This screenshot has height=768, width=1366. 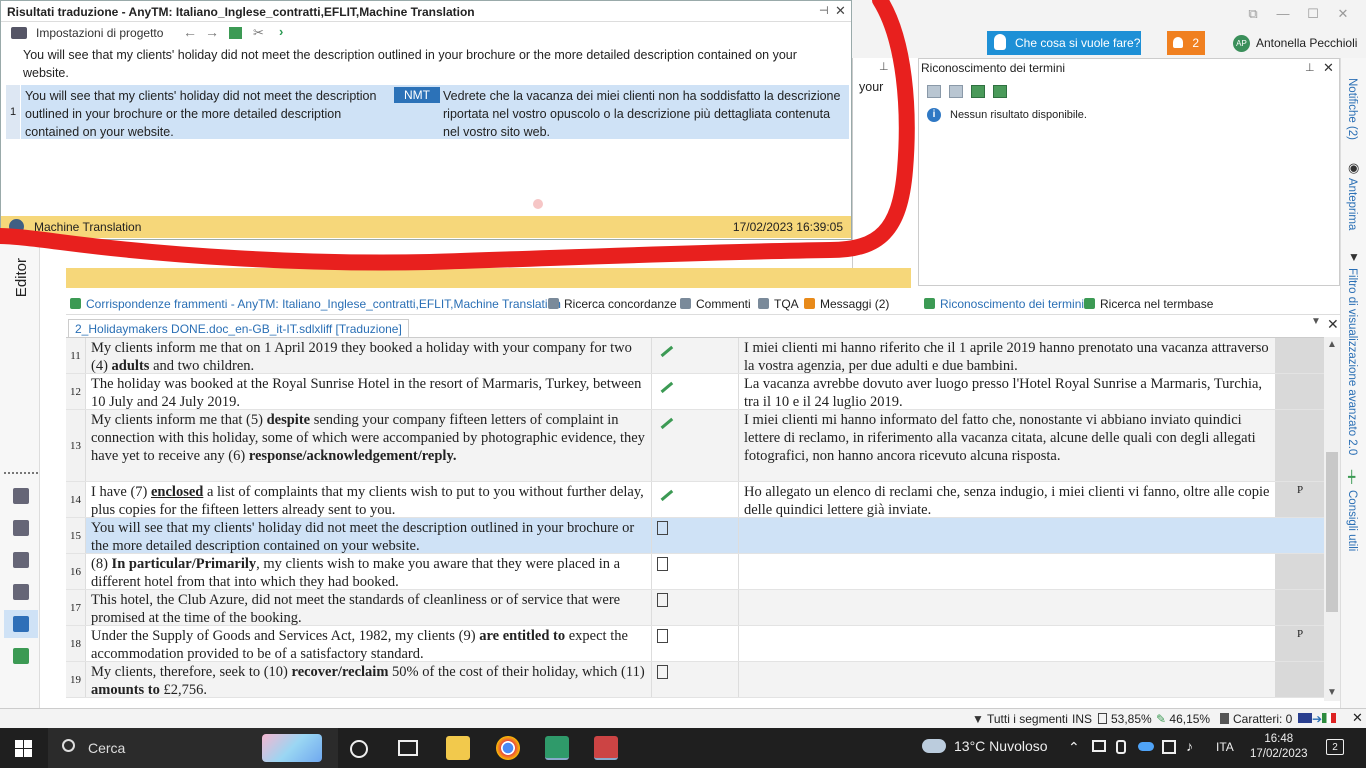 I want to click on insert-mode: INS, so click(x=1082, y=719).